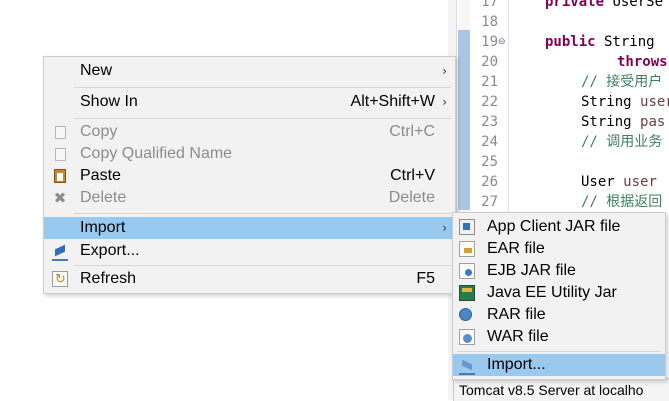 Image resolution: width=669 pixels, height=401 pixels. I want to click on import-wizard-icon, so click(467, 366).